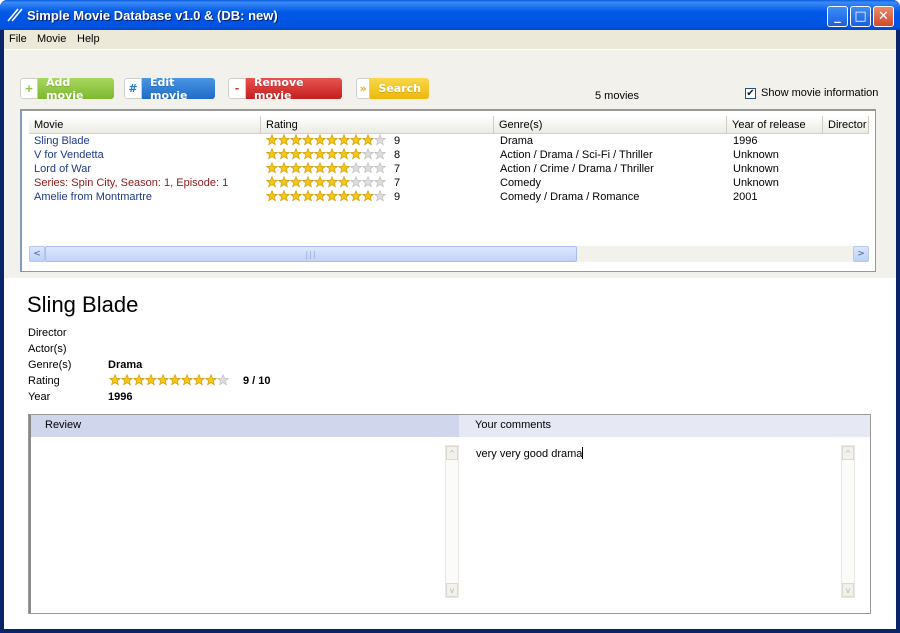 This screenshot has width=900, height=633. I want to click on comments-scrollbar: ^ v, so click(848, 521).